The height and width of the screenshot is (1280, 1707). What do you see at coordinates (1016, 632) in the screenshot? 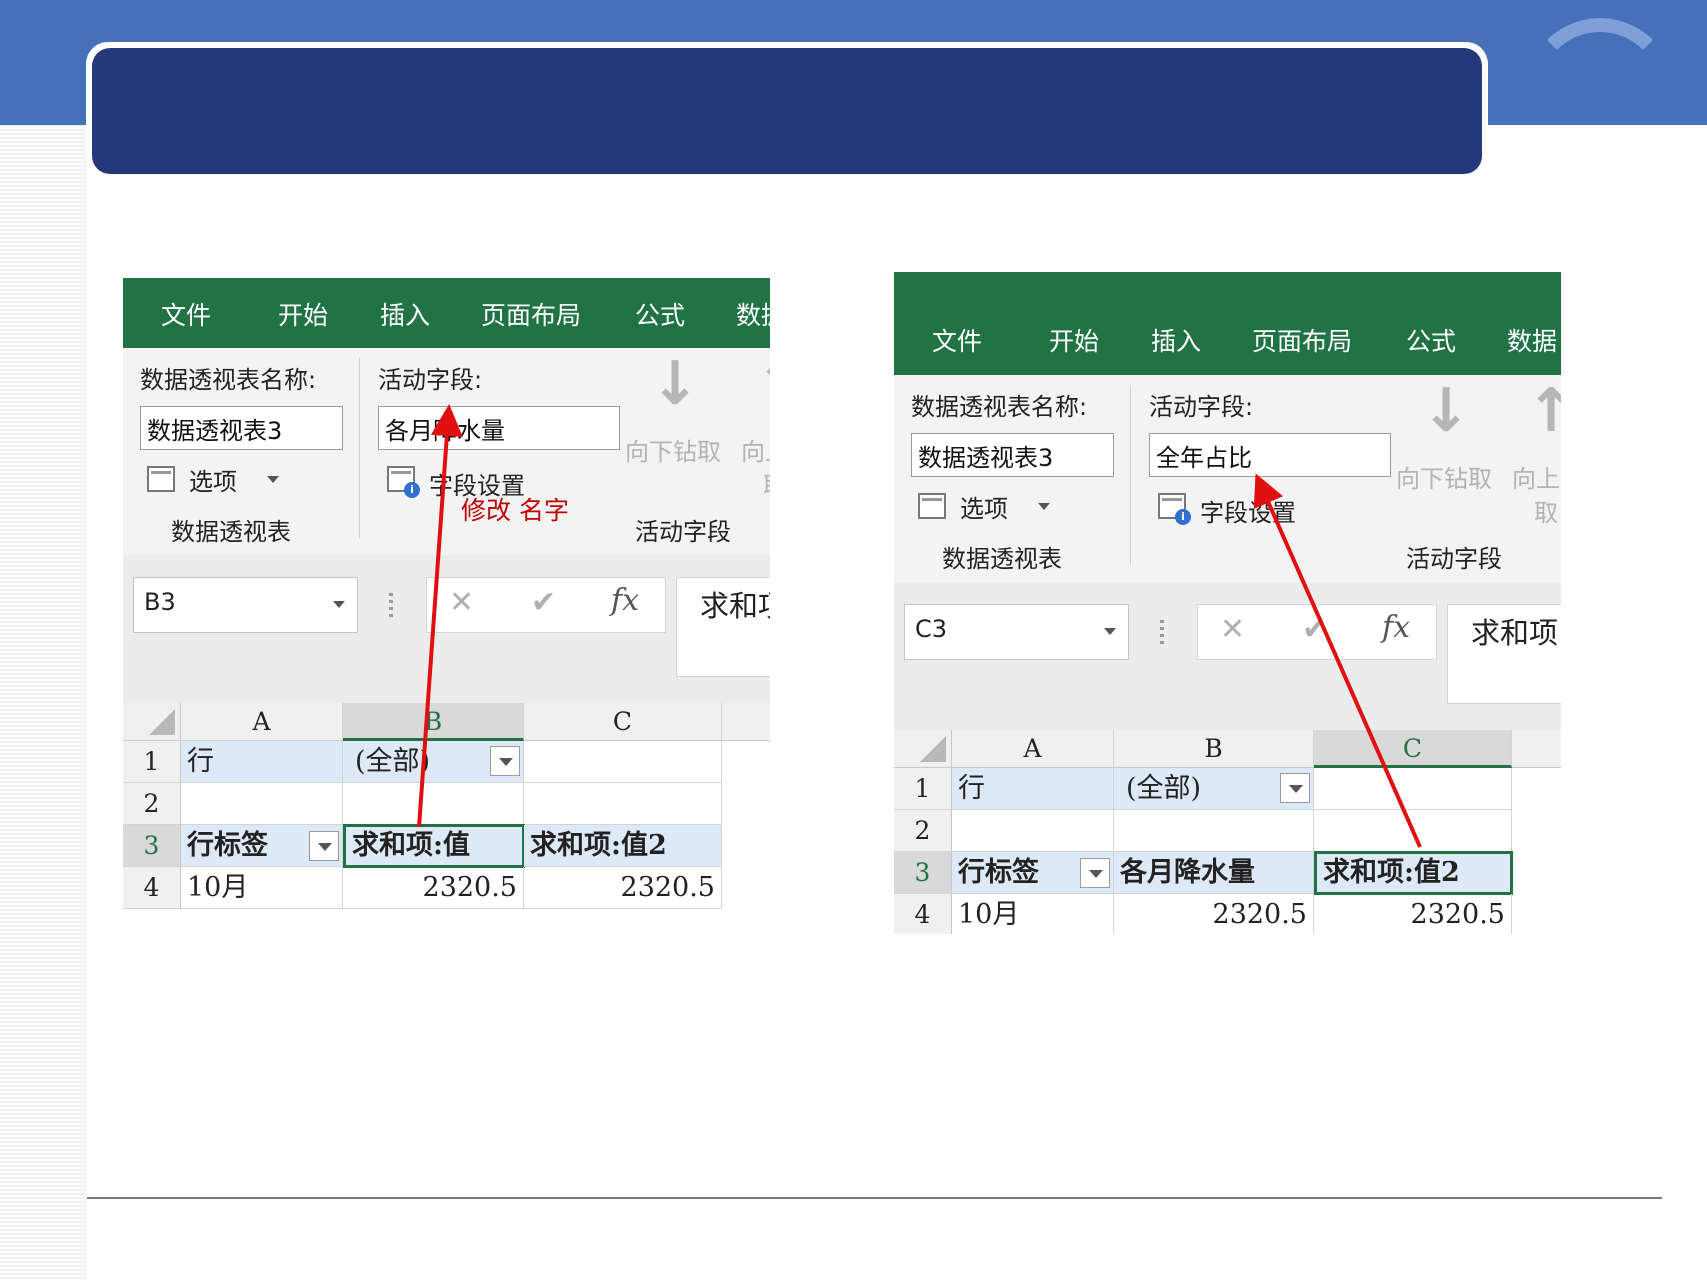
I see `name-box: C3` at bounding box center [1016, 632].